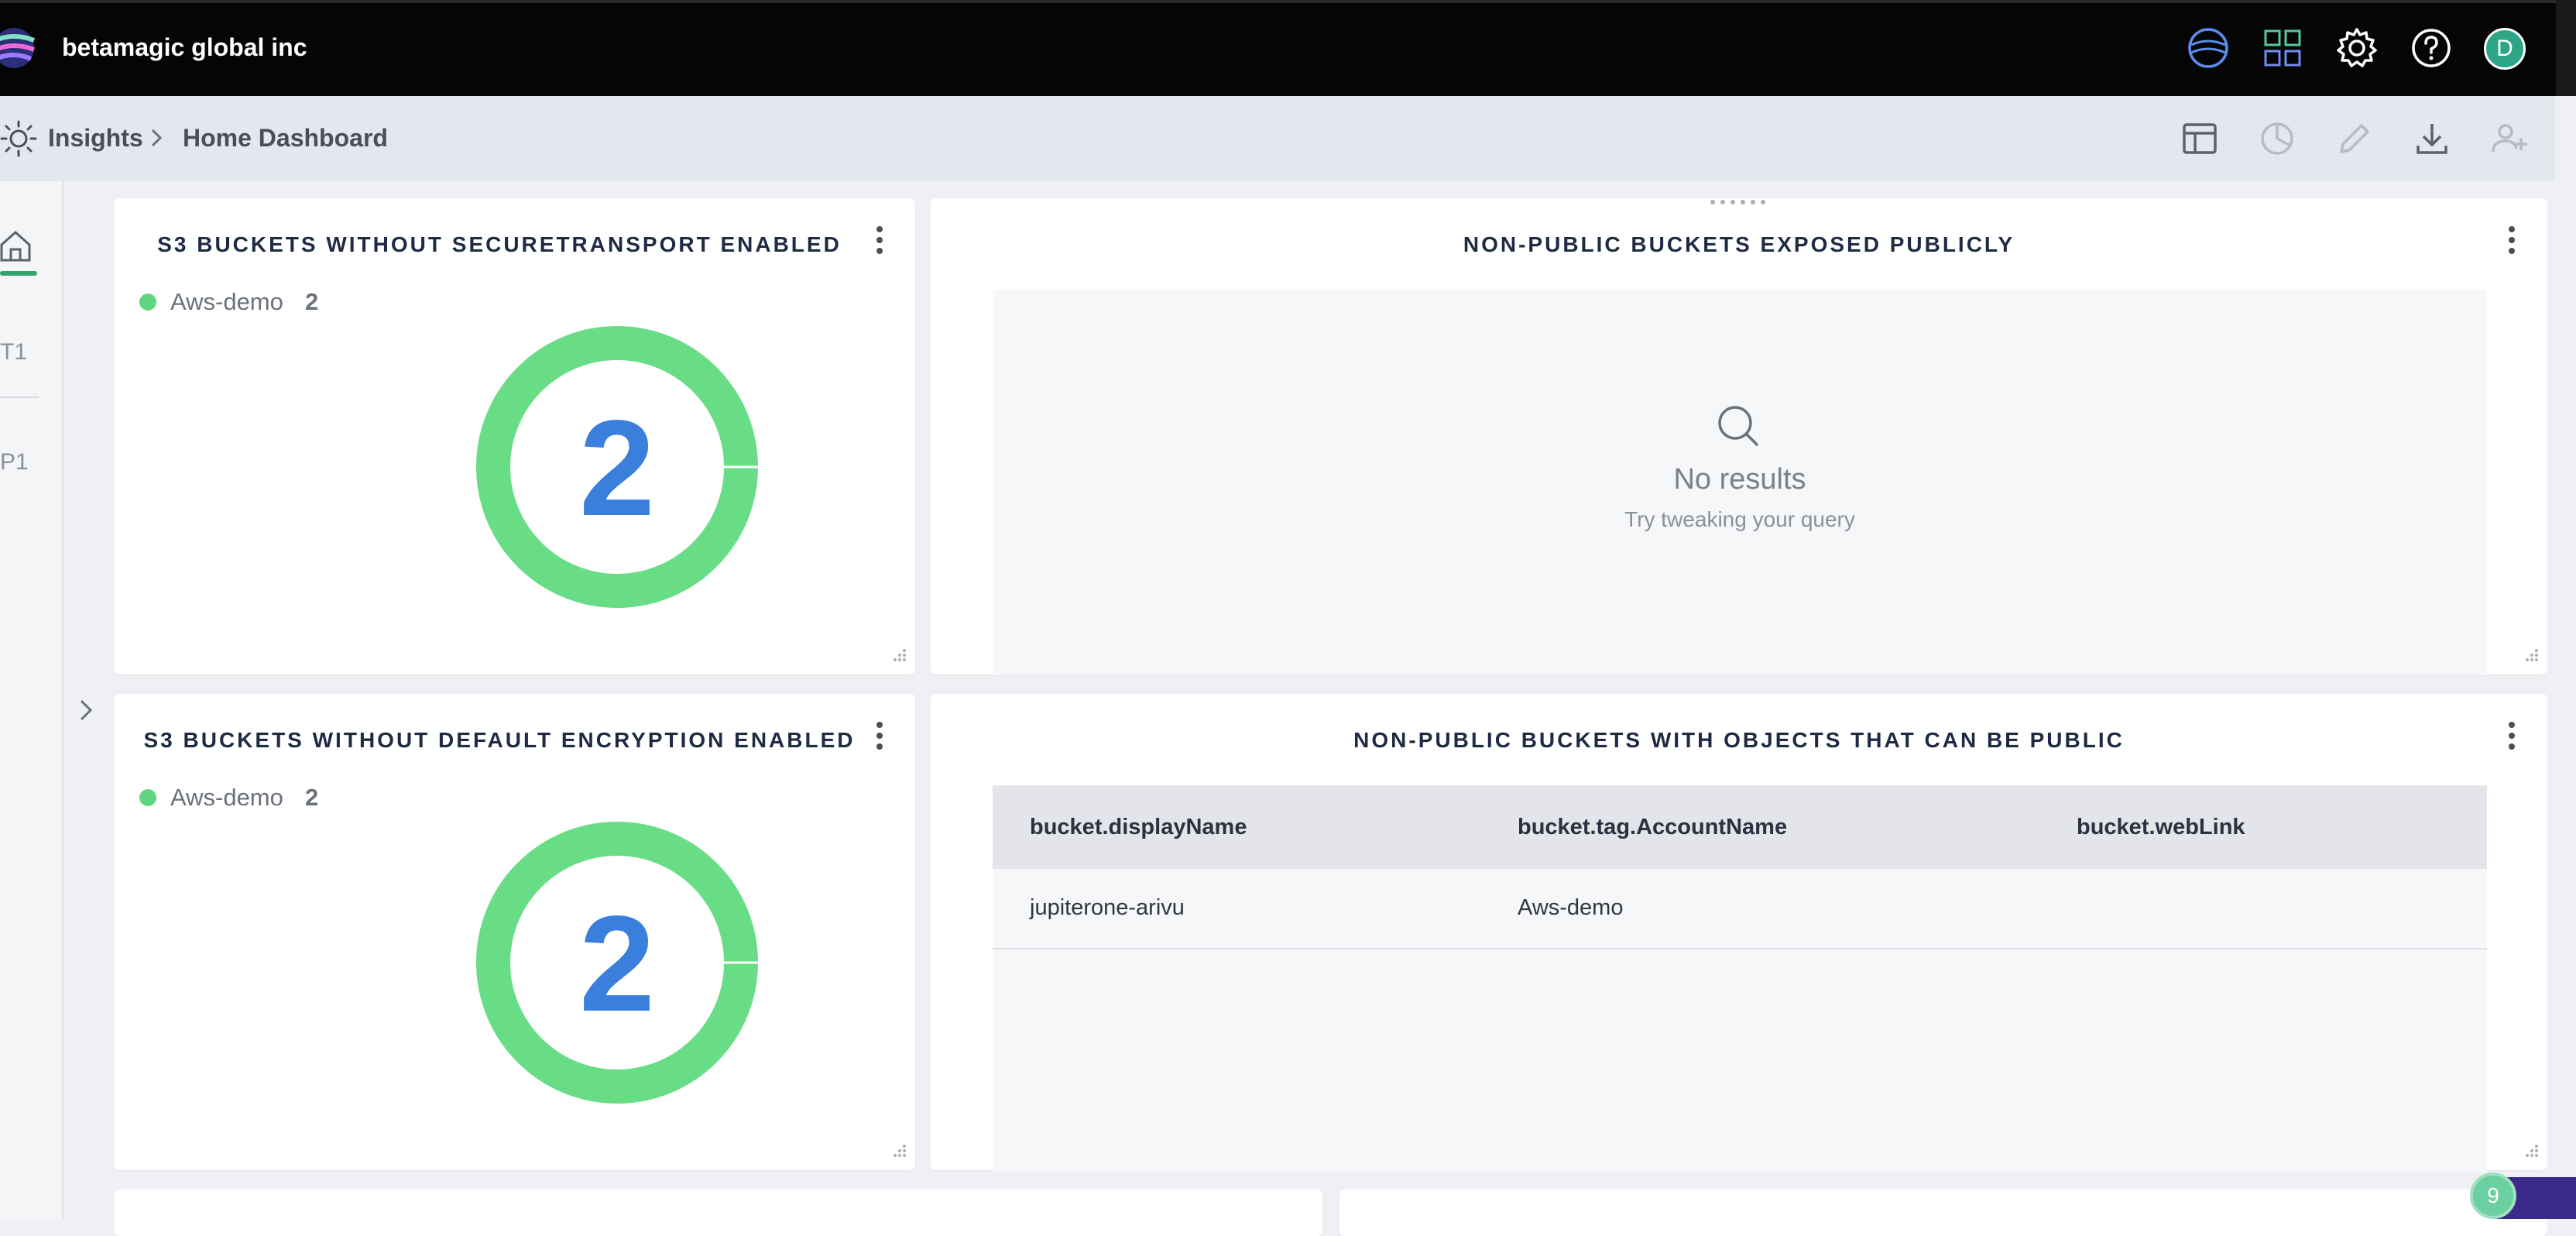  Describe the element at coordinates (1138, 828) in the screenshot. I see `column-header: bucket.displayName` at that location.